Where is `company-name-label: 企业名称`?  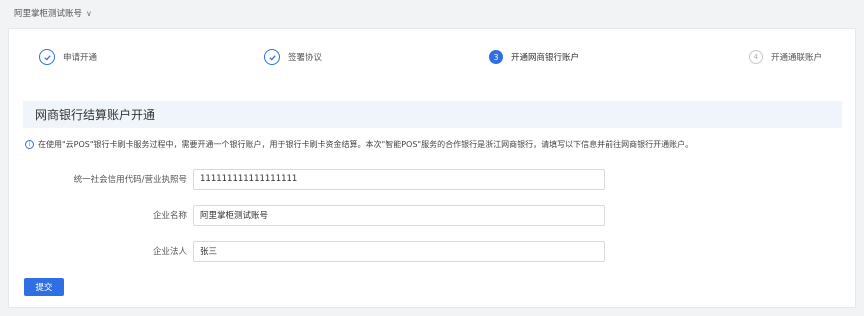
company-name-label: 企业名称 is located at coordinates (169, 216).